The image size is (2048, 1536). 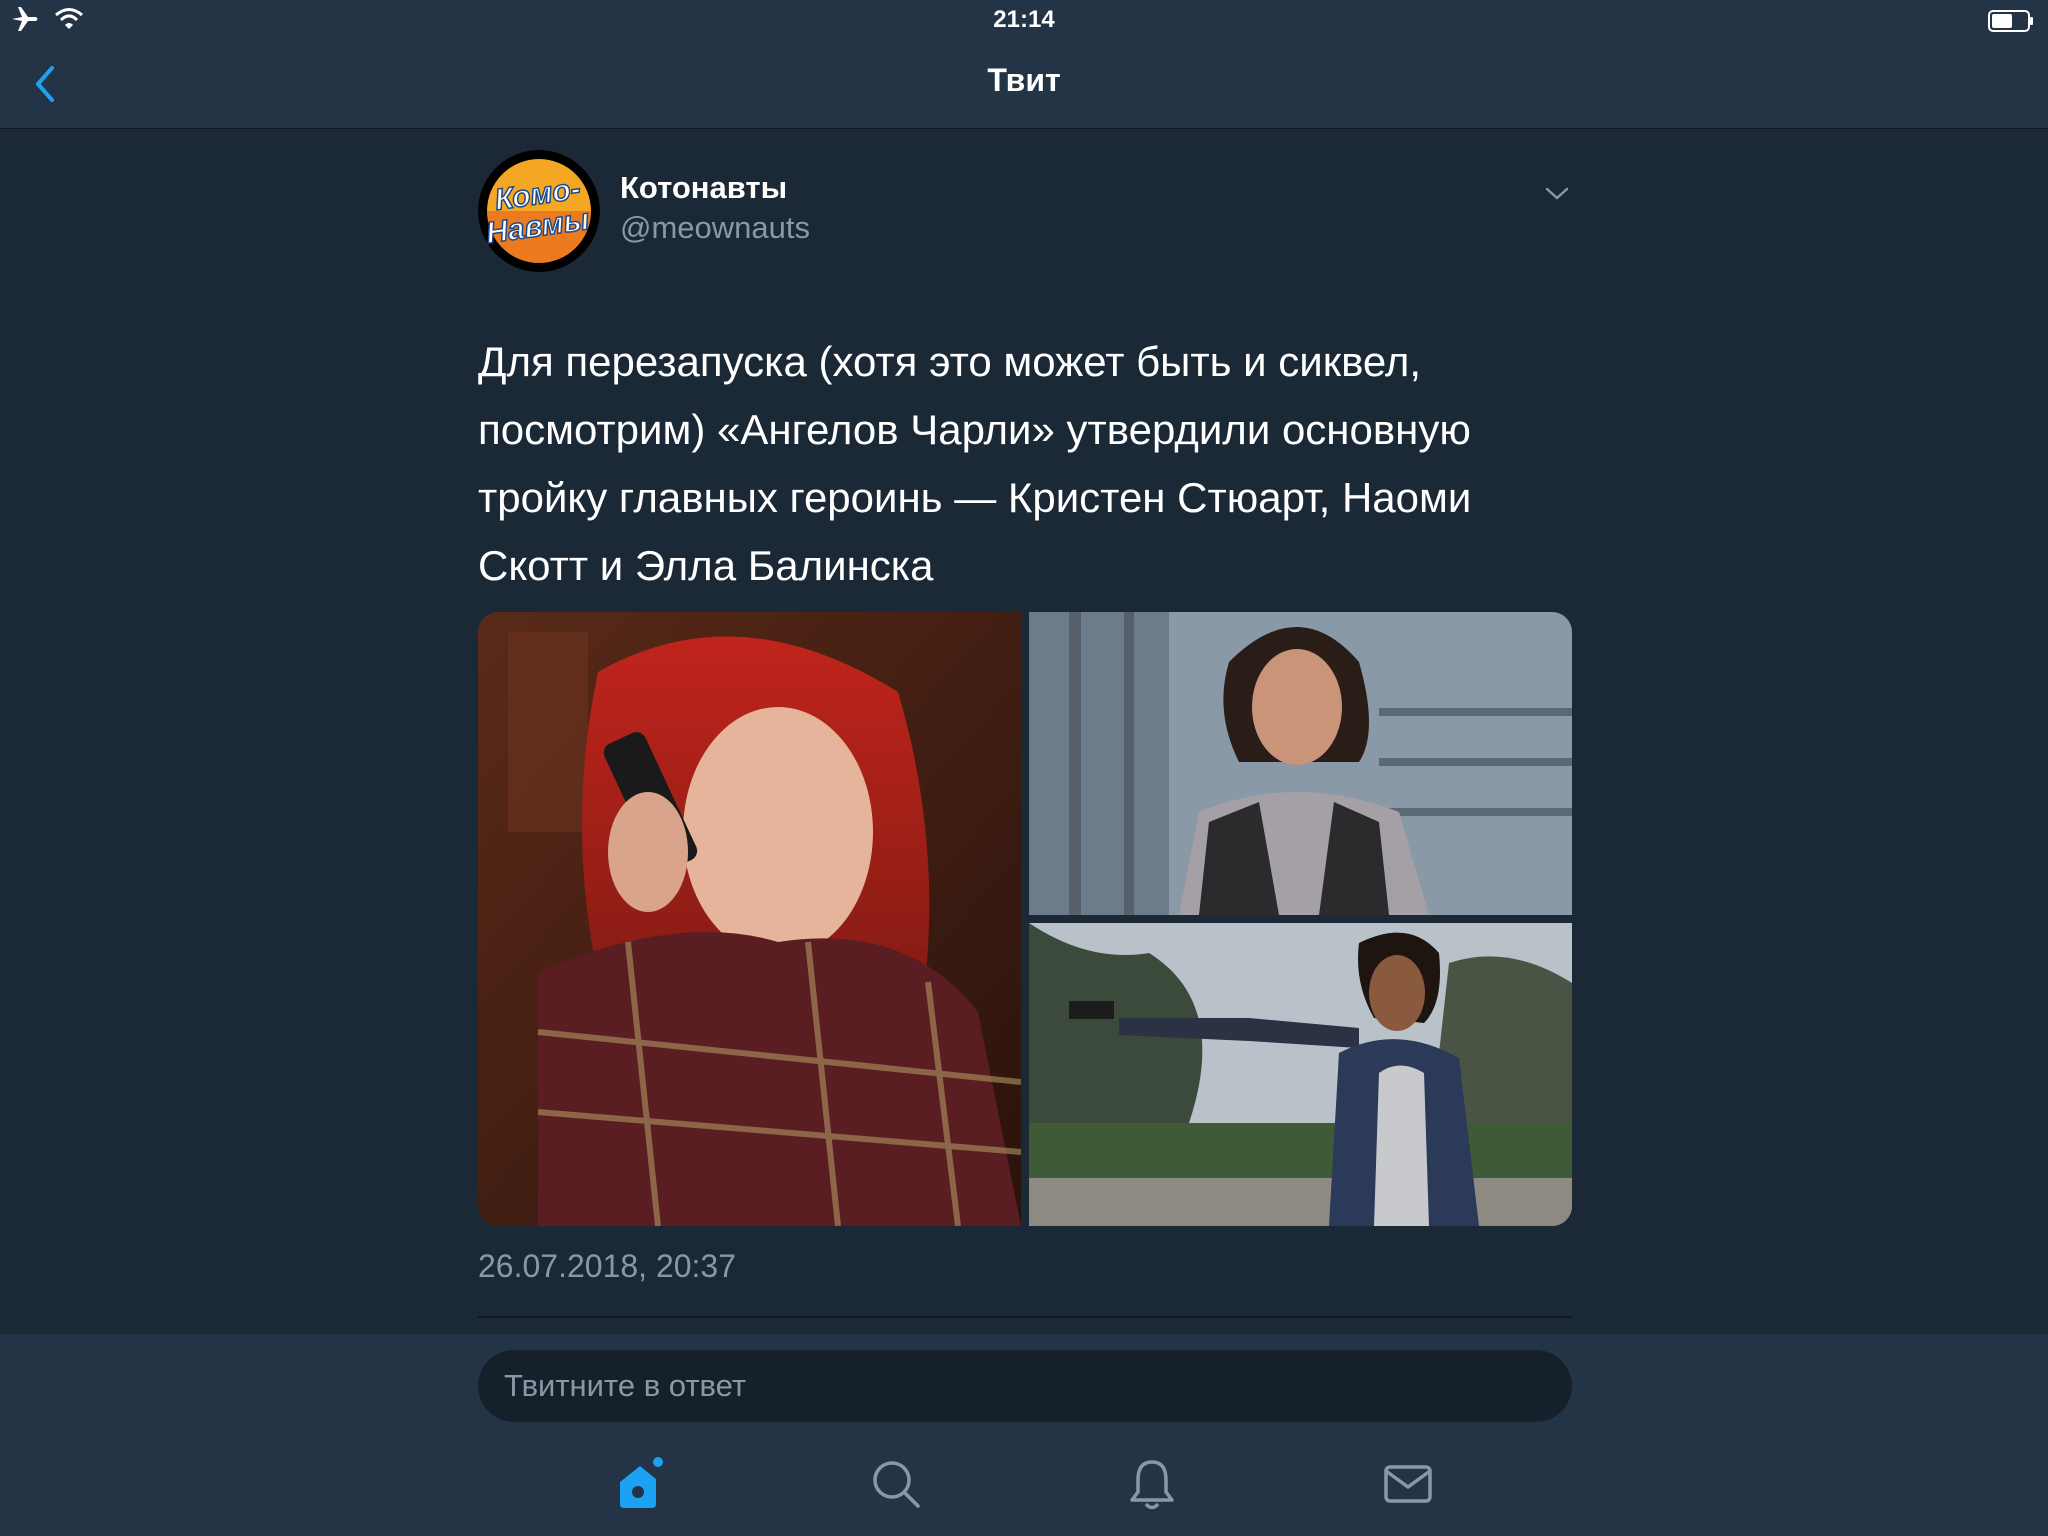 I want to click on status-time: 21:14, so click(x=1024, y=19).